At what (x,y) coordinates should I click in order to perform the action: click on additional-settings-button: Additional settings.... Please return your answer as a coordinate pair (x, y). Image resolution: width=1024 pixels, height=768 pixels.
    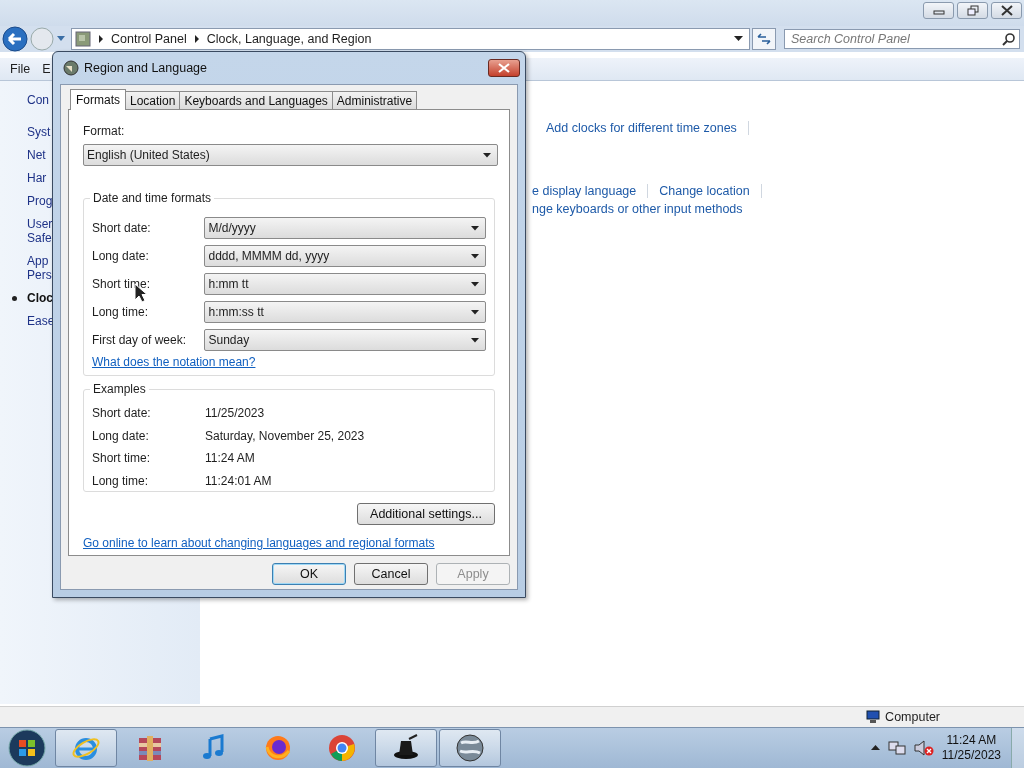
    Looking at the image, I should click on (426, 514).